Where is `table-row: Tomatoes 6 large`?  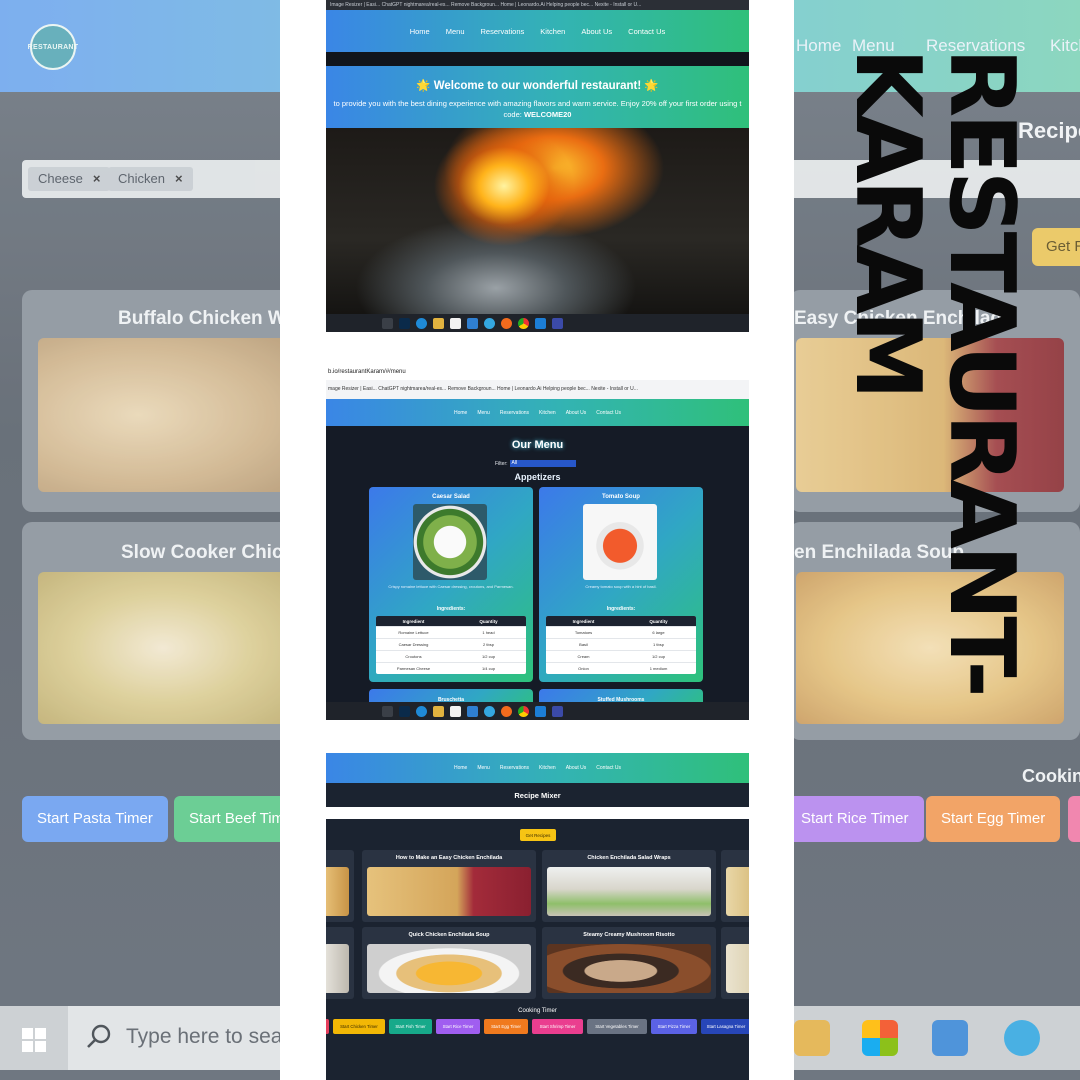 table-row: Tomatoes 6 large is located at coordinates (621, 632).